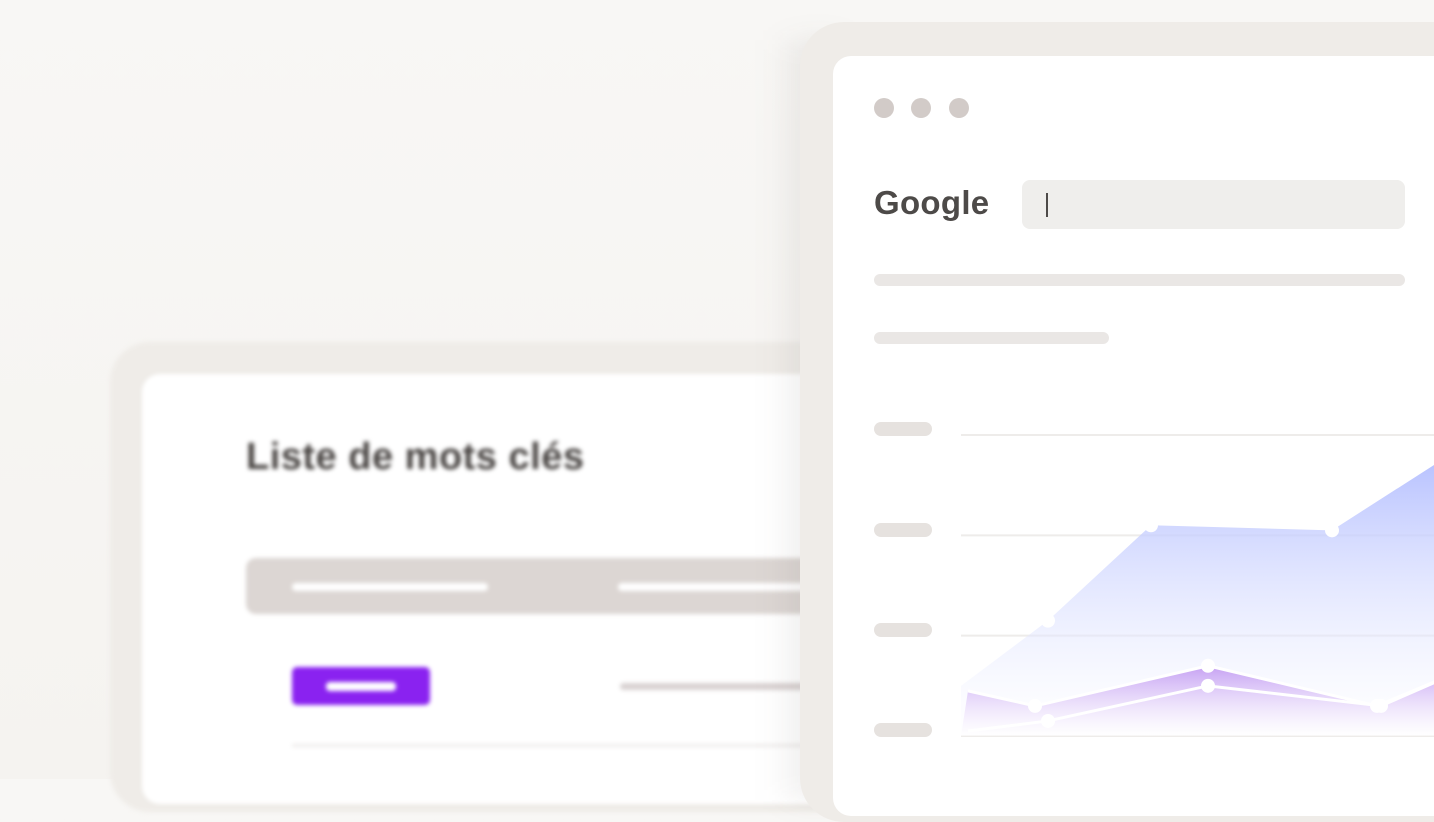 This screenshot has height=822, width=1434. I want to click on keyword-badge, so click(361, 686).